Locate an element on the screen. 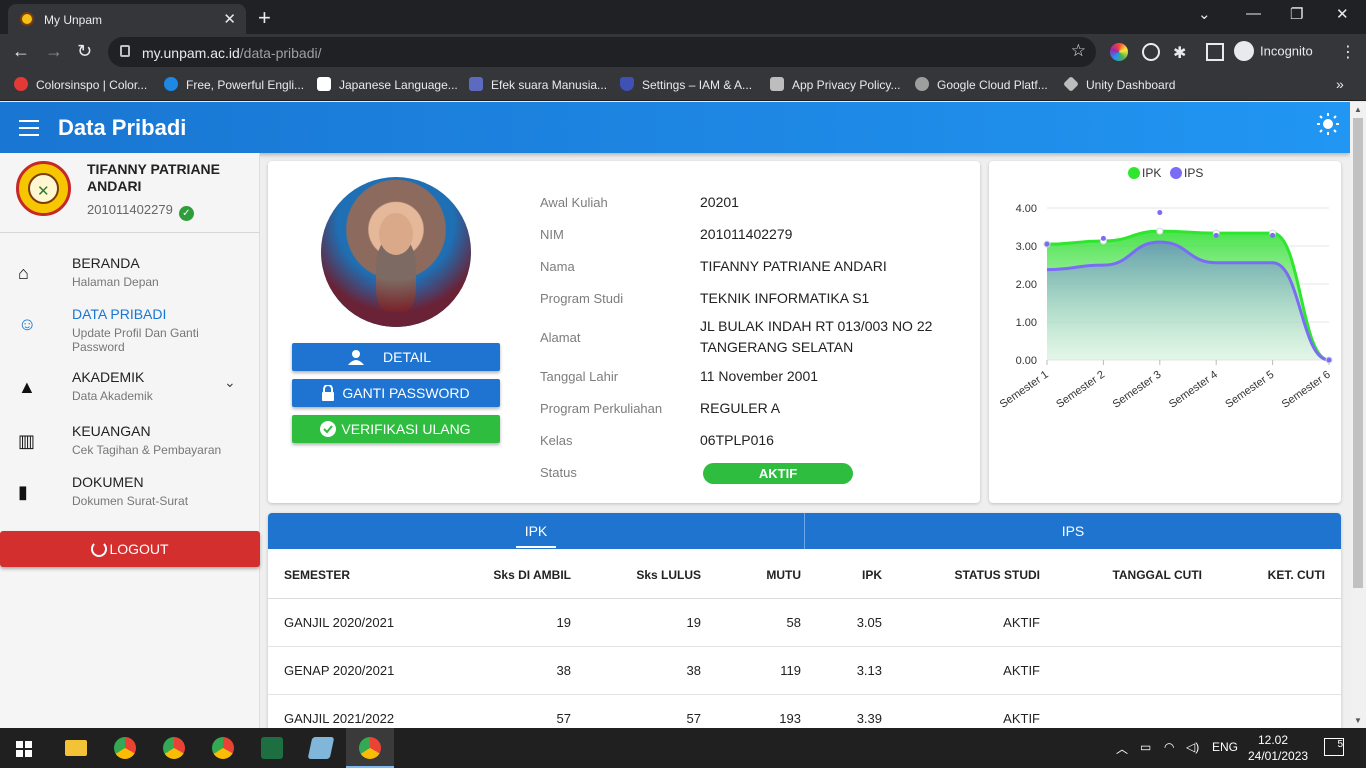 The height and width of the screenshot is (768, 1366). wifi-icon: ◠ is located at coordinates (1169, 747).